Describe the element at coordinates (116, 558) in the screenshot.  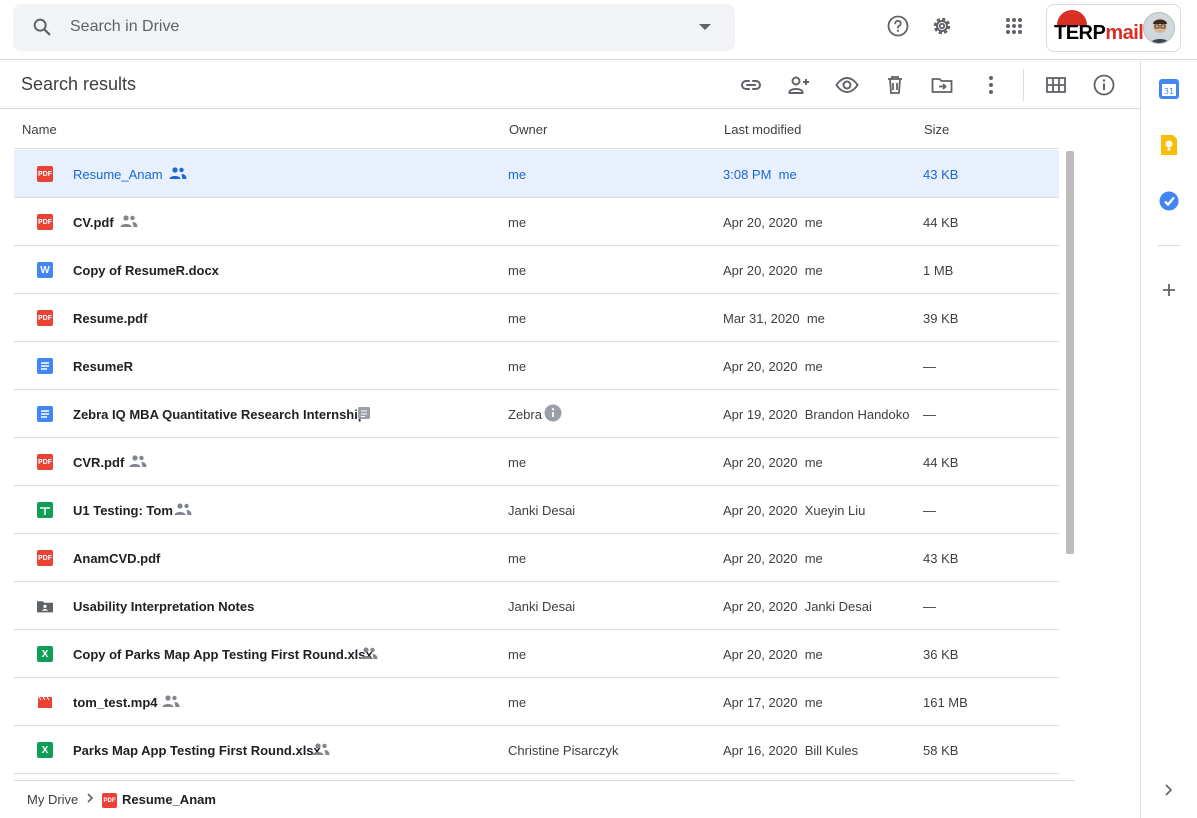
I see `file-name: AnamCVD.pdf` at that location.